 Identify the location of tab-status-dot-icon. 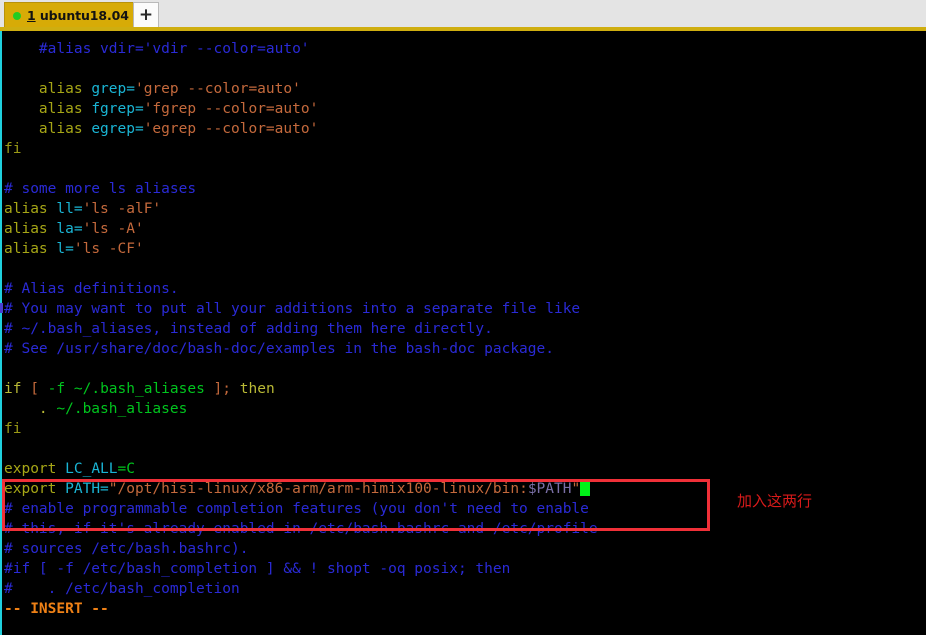
(17, 15).